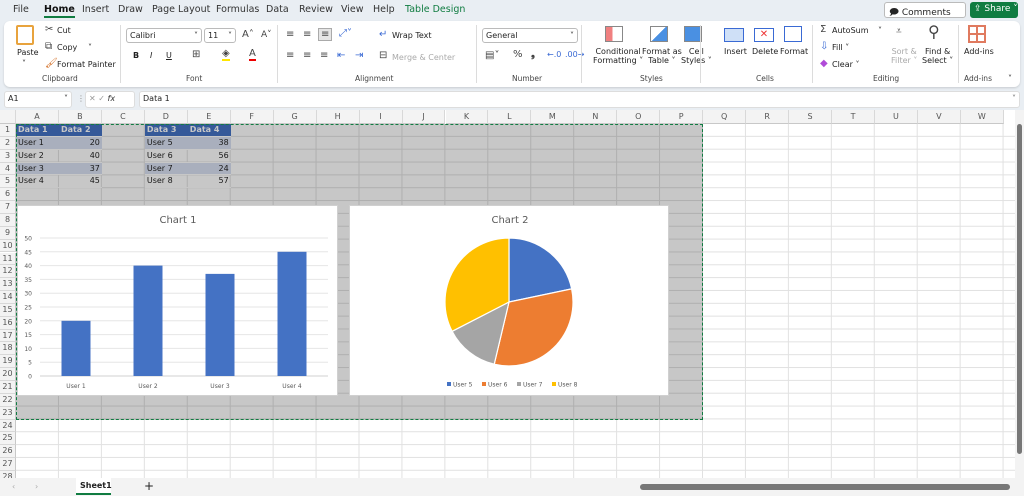 Image resolution: width=1024 pixels, height=496 pixels. Describe the element at coordinates (939, 117) in the screenshot. I see `column-header: V` at that location.